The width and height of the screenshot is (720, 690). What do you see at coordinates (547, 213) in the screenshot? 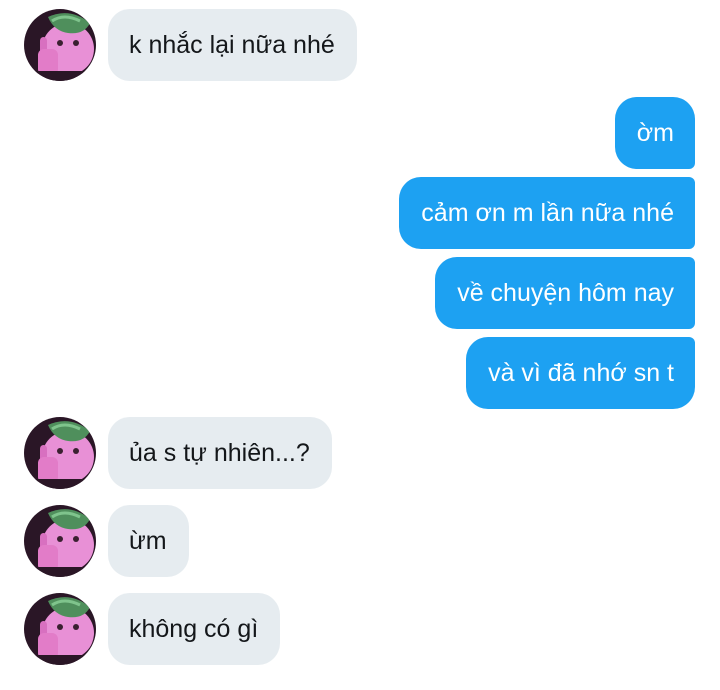
I see `sent-message-bubble: cảm ơn m lần nữa nhé` at bounding box center [547, 213].